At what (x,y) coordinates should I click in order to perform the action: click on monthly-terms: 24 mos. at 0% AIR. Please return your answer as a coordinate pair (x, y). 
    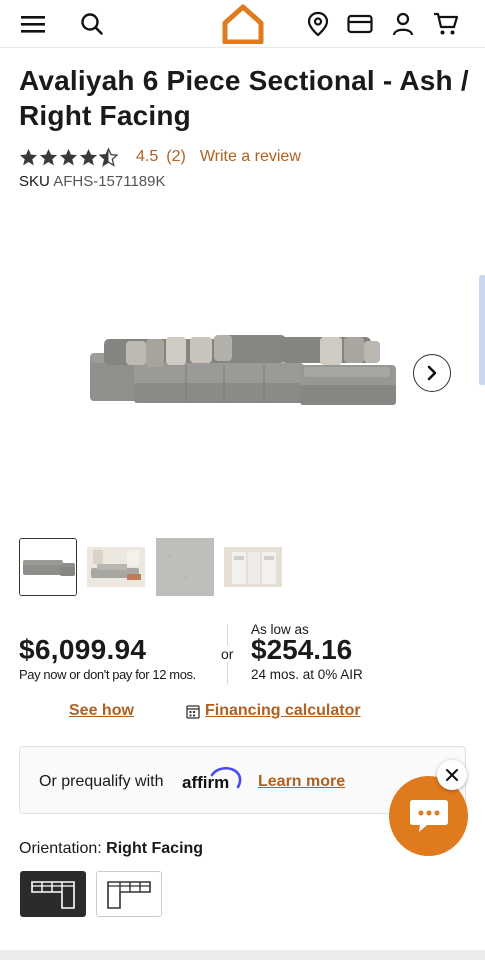
    Looking at the image, I should click on (307, 674).